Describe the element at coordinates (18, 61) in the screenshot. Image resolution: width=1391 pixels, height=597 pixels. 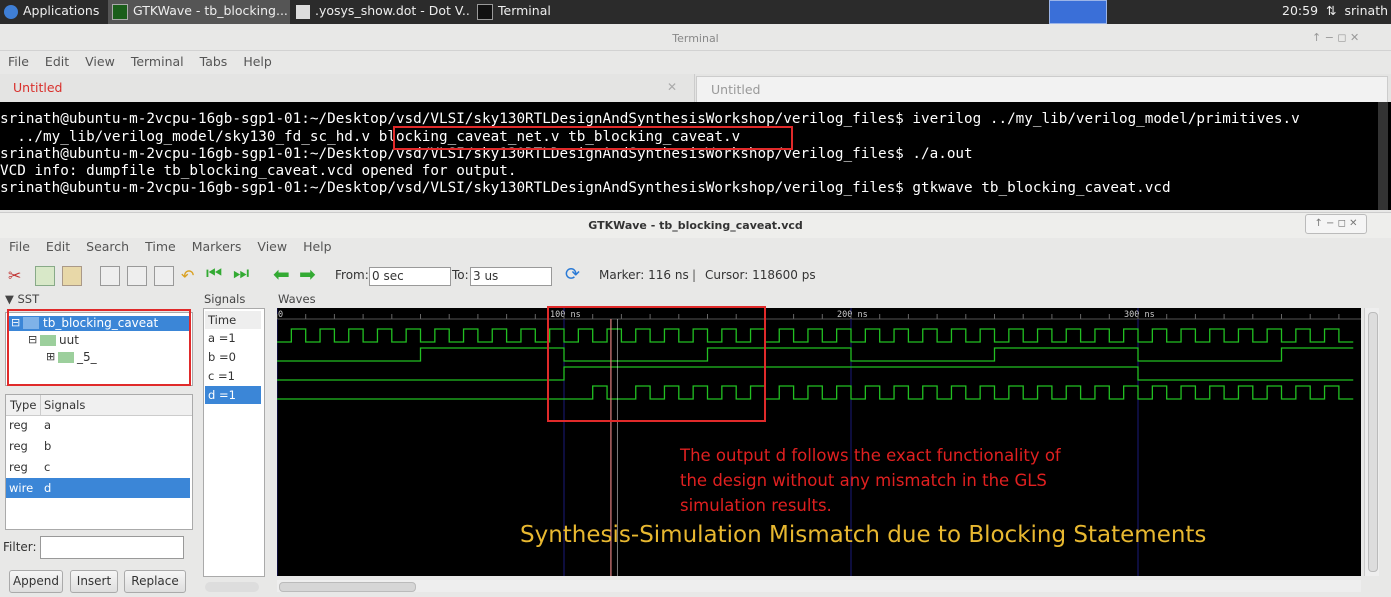
I see `menu-file: File` at that location.